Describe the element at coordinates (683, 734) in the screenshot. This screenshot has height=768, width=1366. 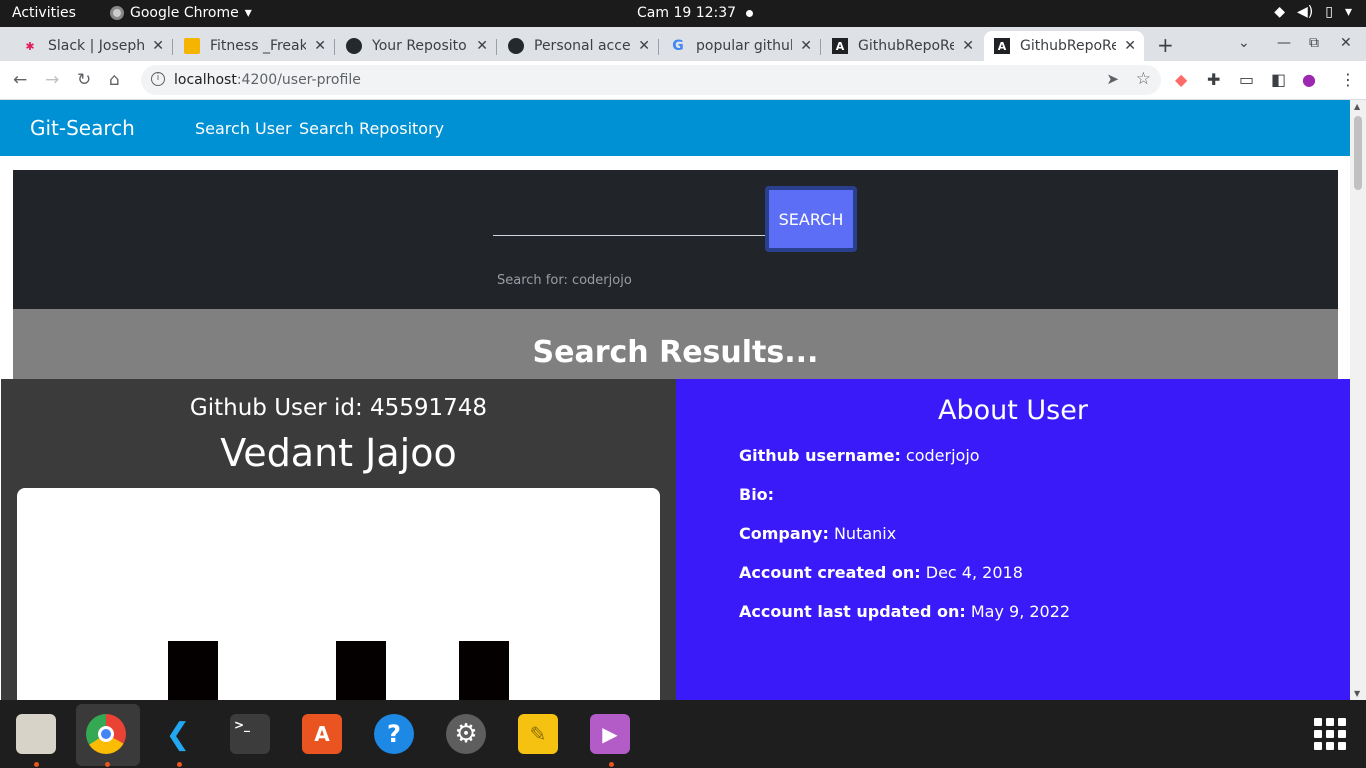
I see `dock: ❮ >_ A ? ⚙ ✎ ▶` at that location.